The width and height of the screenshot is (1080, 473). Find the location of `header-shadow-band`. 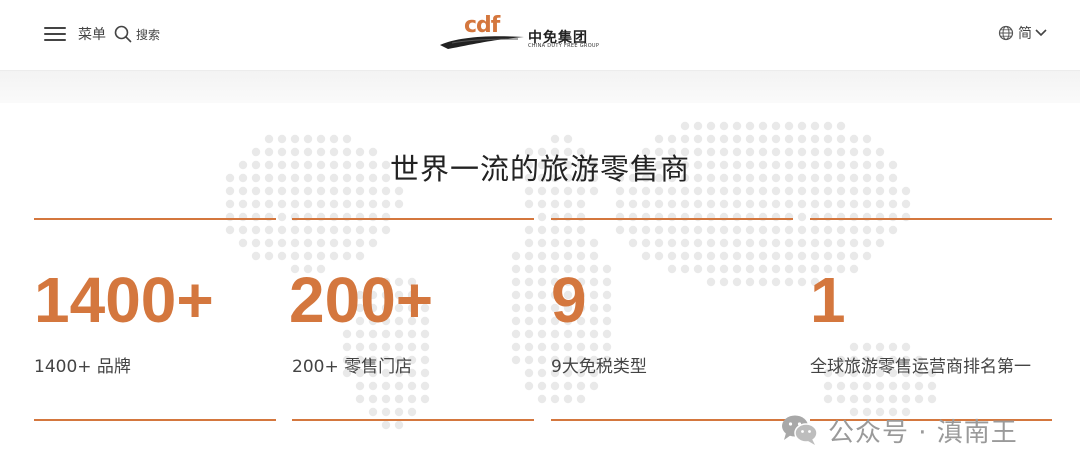

header-shadow-band is located at coordinates (540, 87).